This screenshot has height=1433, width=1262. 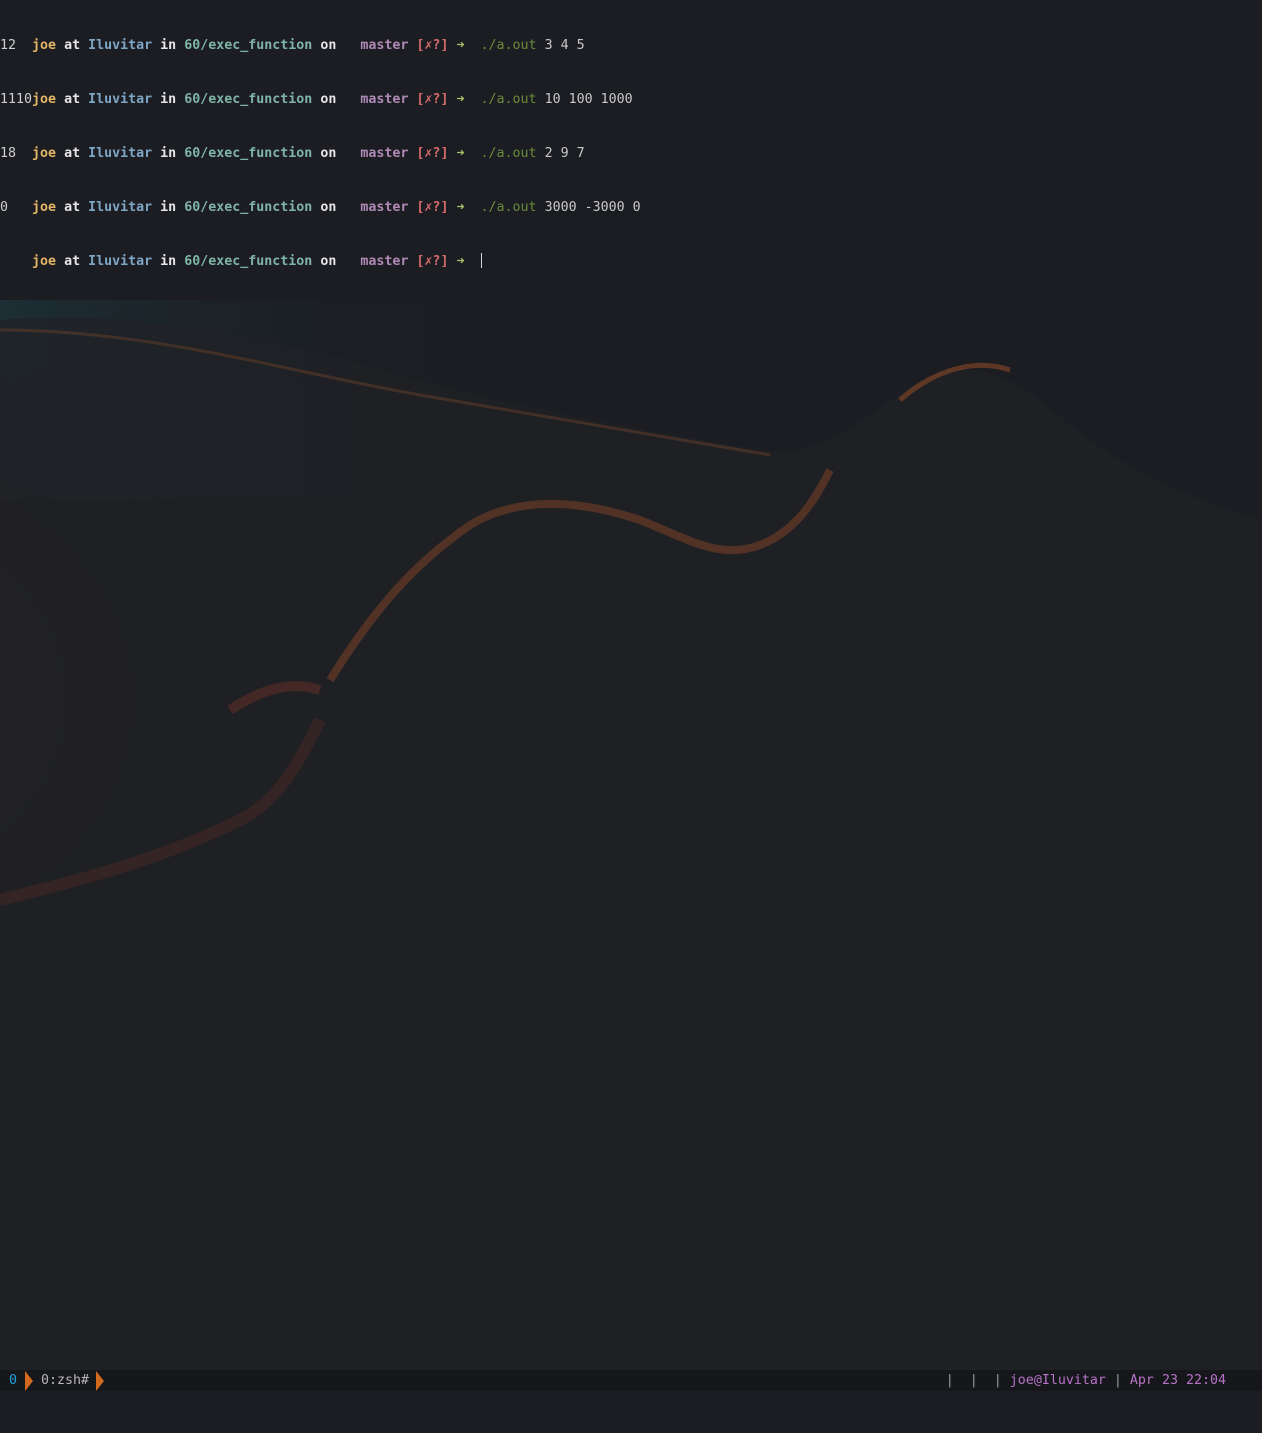 What do you see at coordinates (8, 153) in the screenshot?
I see `command-output: 18` at bounding box center [8, 153].